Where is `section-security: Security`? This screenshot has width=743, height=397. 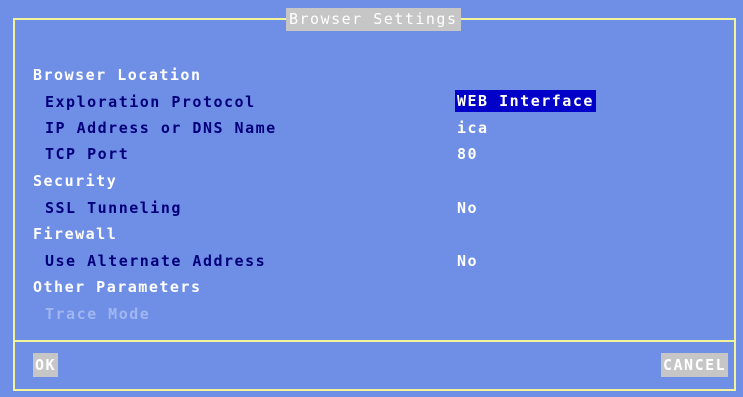 section-security: Security is located at coordinates (75, 181).